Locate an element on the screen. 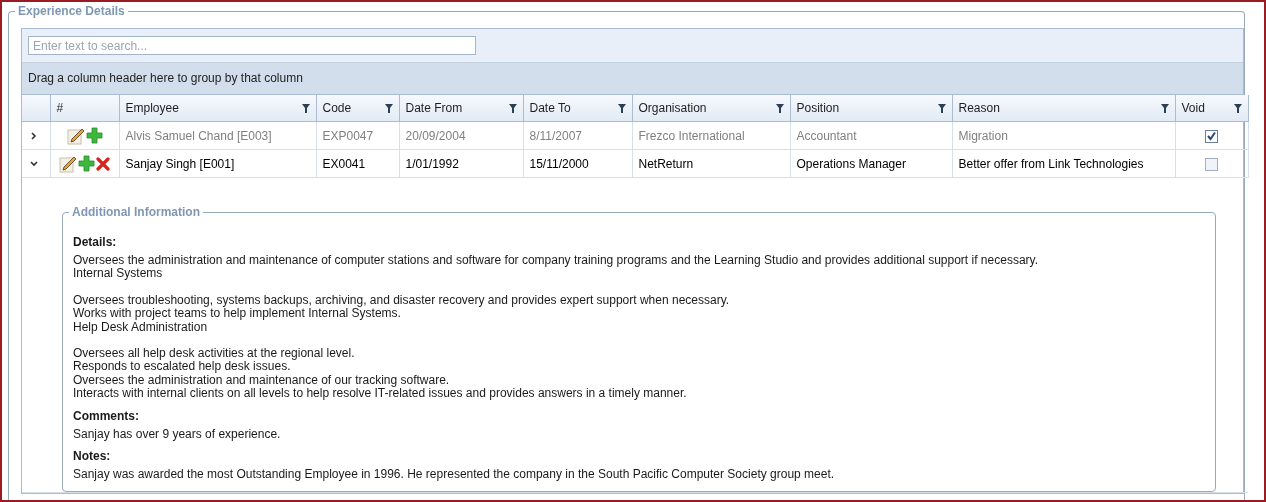  column-header: Void is located at coordinates (1211, 108).